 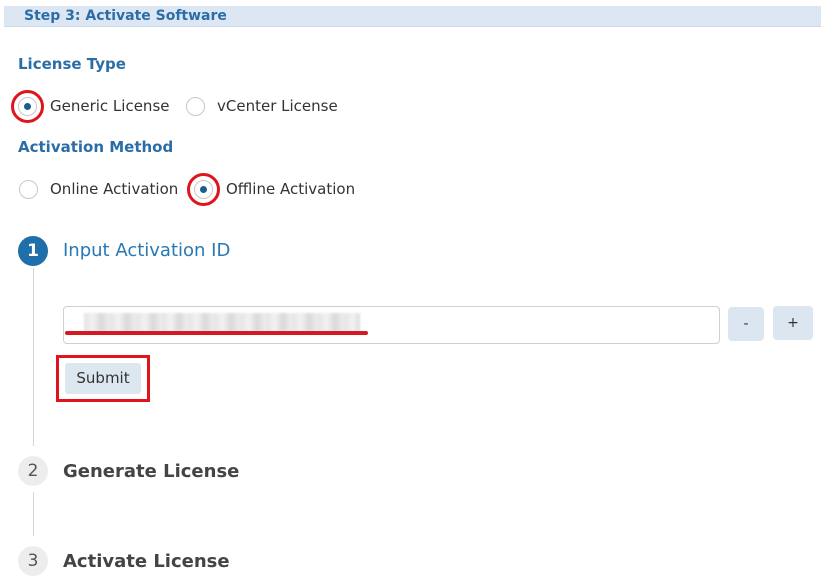 I want to click on radio-label-vcenter-license: vCenter License, so click(x=277, y=106).